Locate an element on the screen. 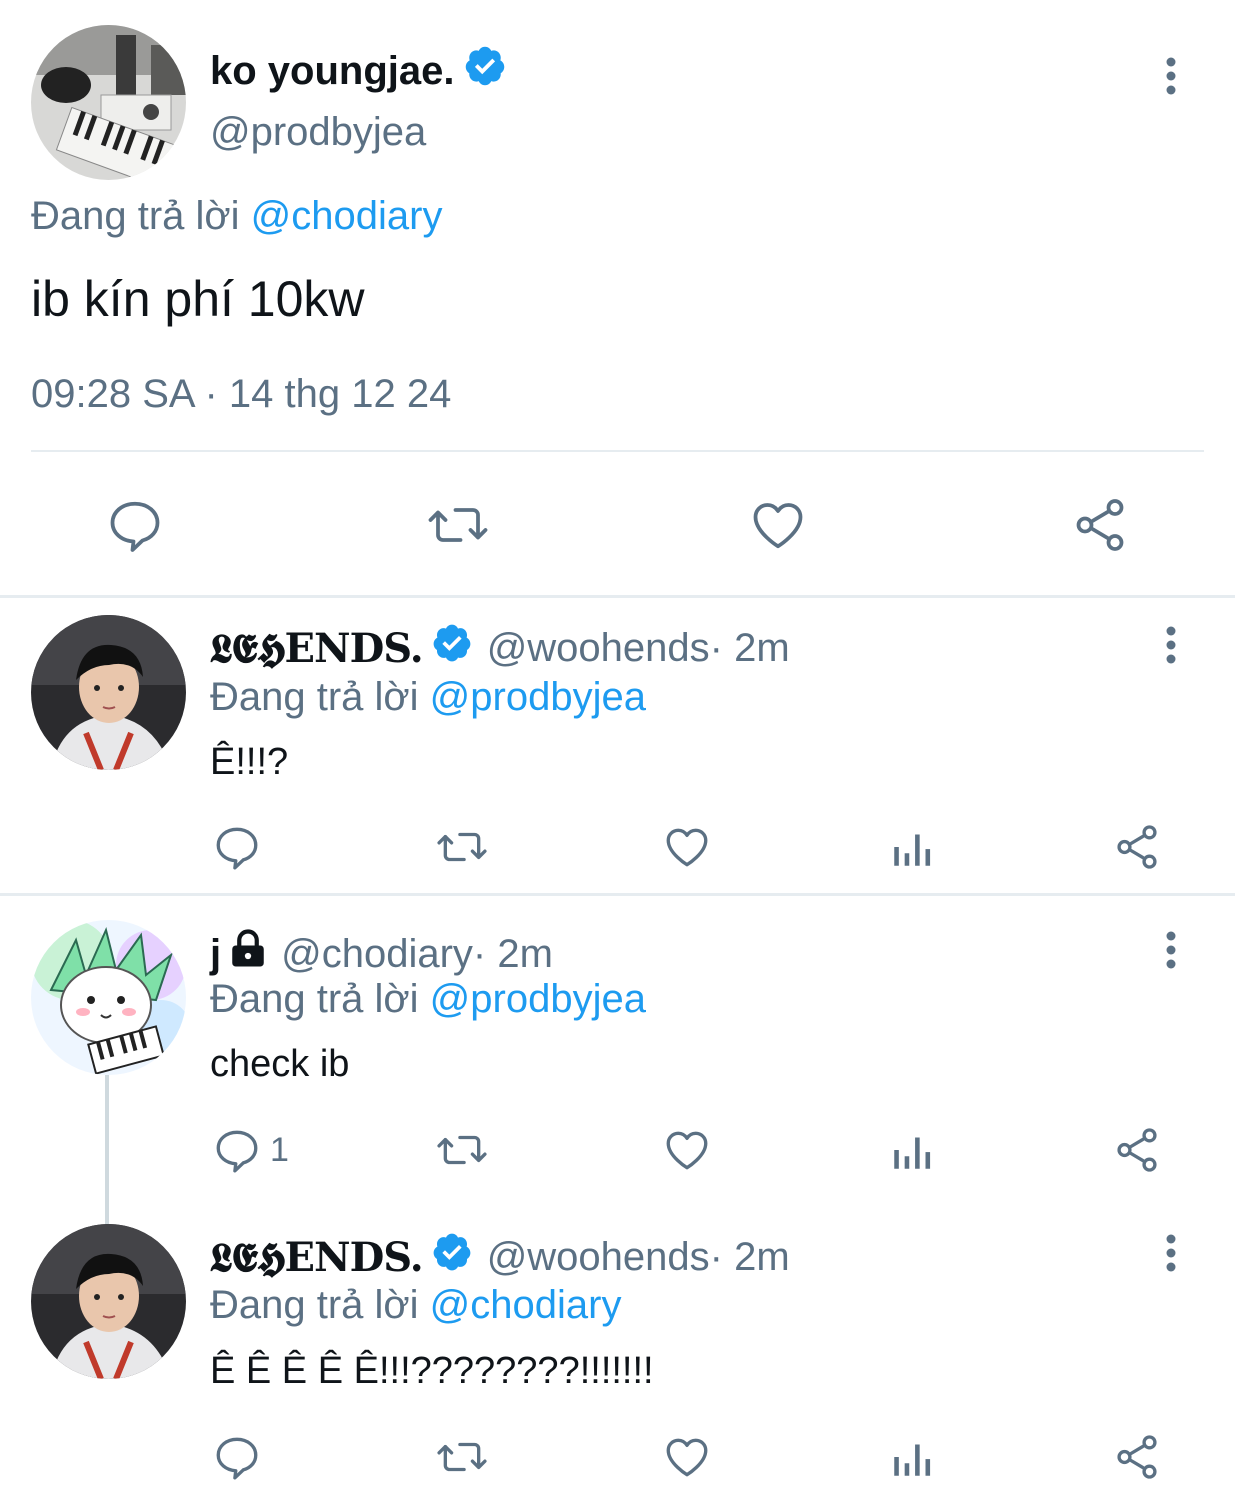 This screenshot has height=1506, width=1235. main-display-name-row: ko youngjae. is located at coordinates (358, 71).